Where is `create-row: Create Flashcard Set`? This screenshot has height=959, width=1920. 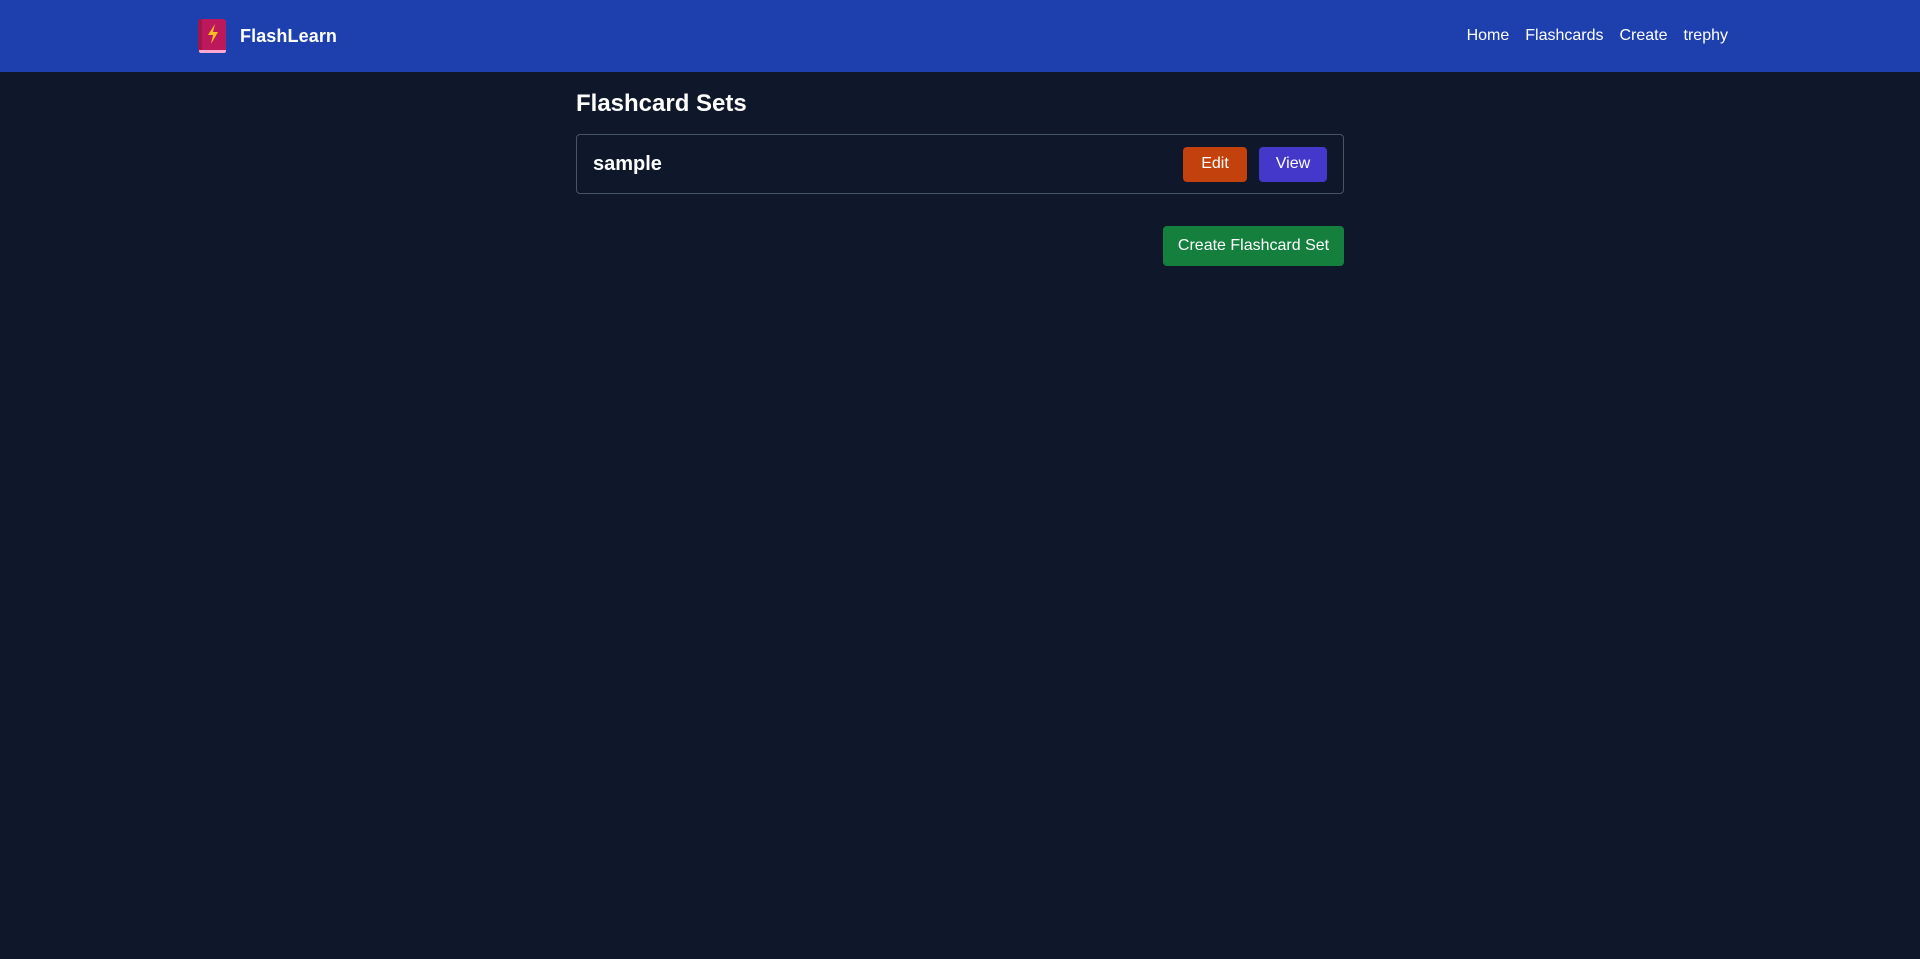
create-row: Create Flashcard Set is located at coordinates (960, 246).